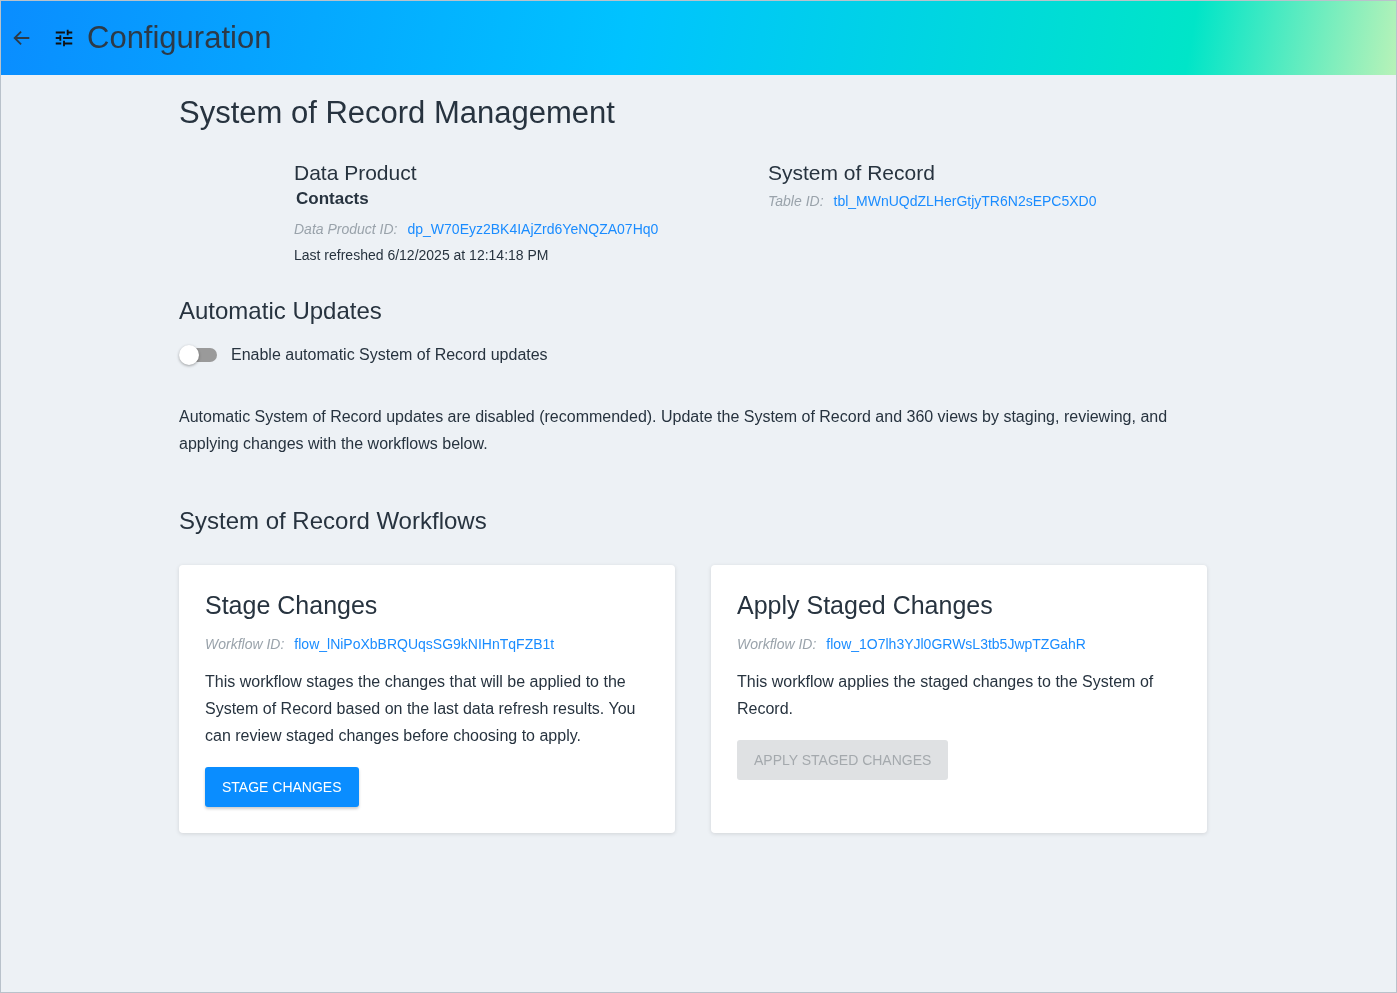  Describe the element at coordinates (346, 229) in the screenshot. I see `data-product-id-label: Data Product ID:` at that location.